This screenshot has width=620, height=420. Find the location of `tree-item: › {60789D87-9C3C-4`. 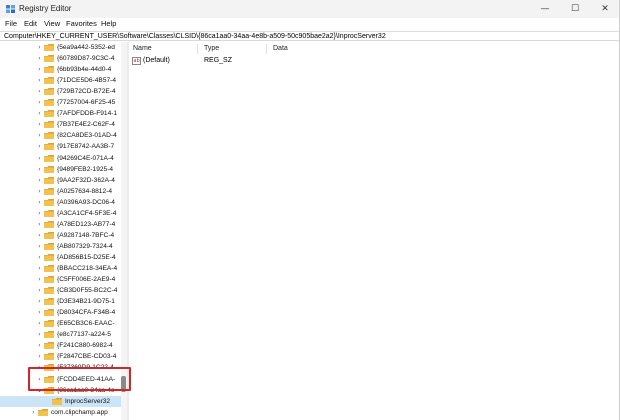

tree-item: › {60789D87-9C3C-4 is located at coordinates (60, 58).